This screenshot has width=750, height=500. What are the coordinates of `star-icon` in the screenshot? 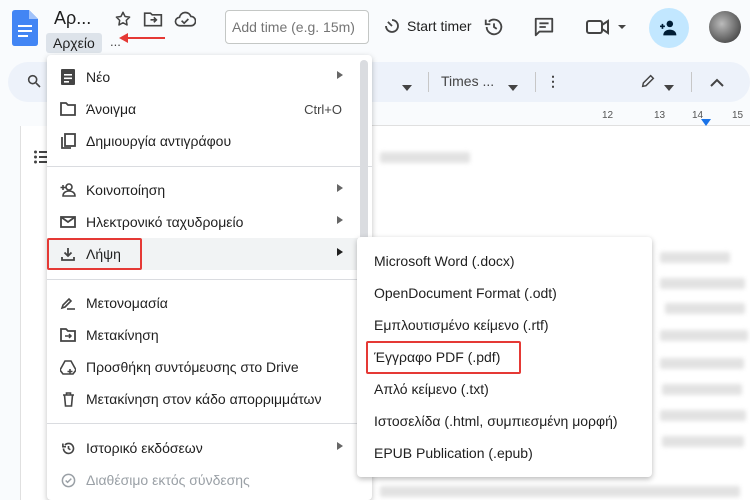 It's located at (123, 19).